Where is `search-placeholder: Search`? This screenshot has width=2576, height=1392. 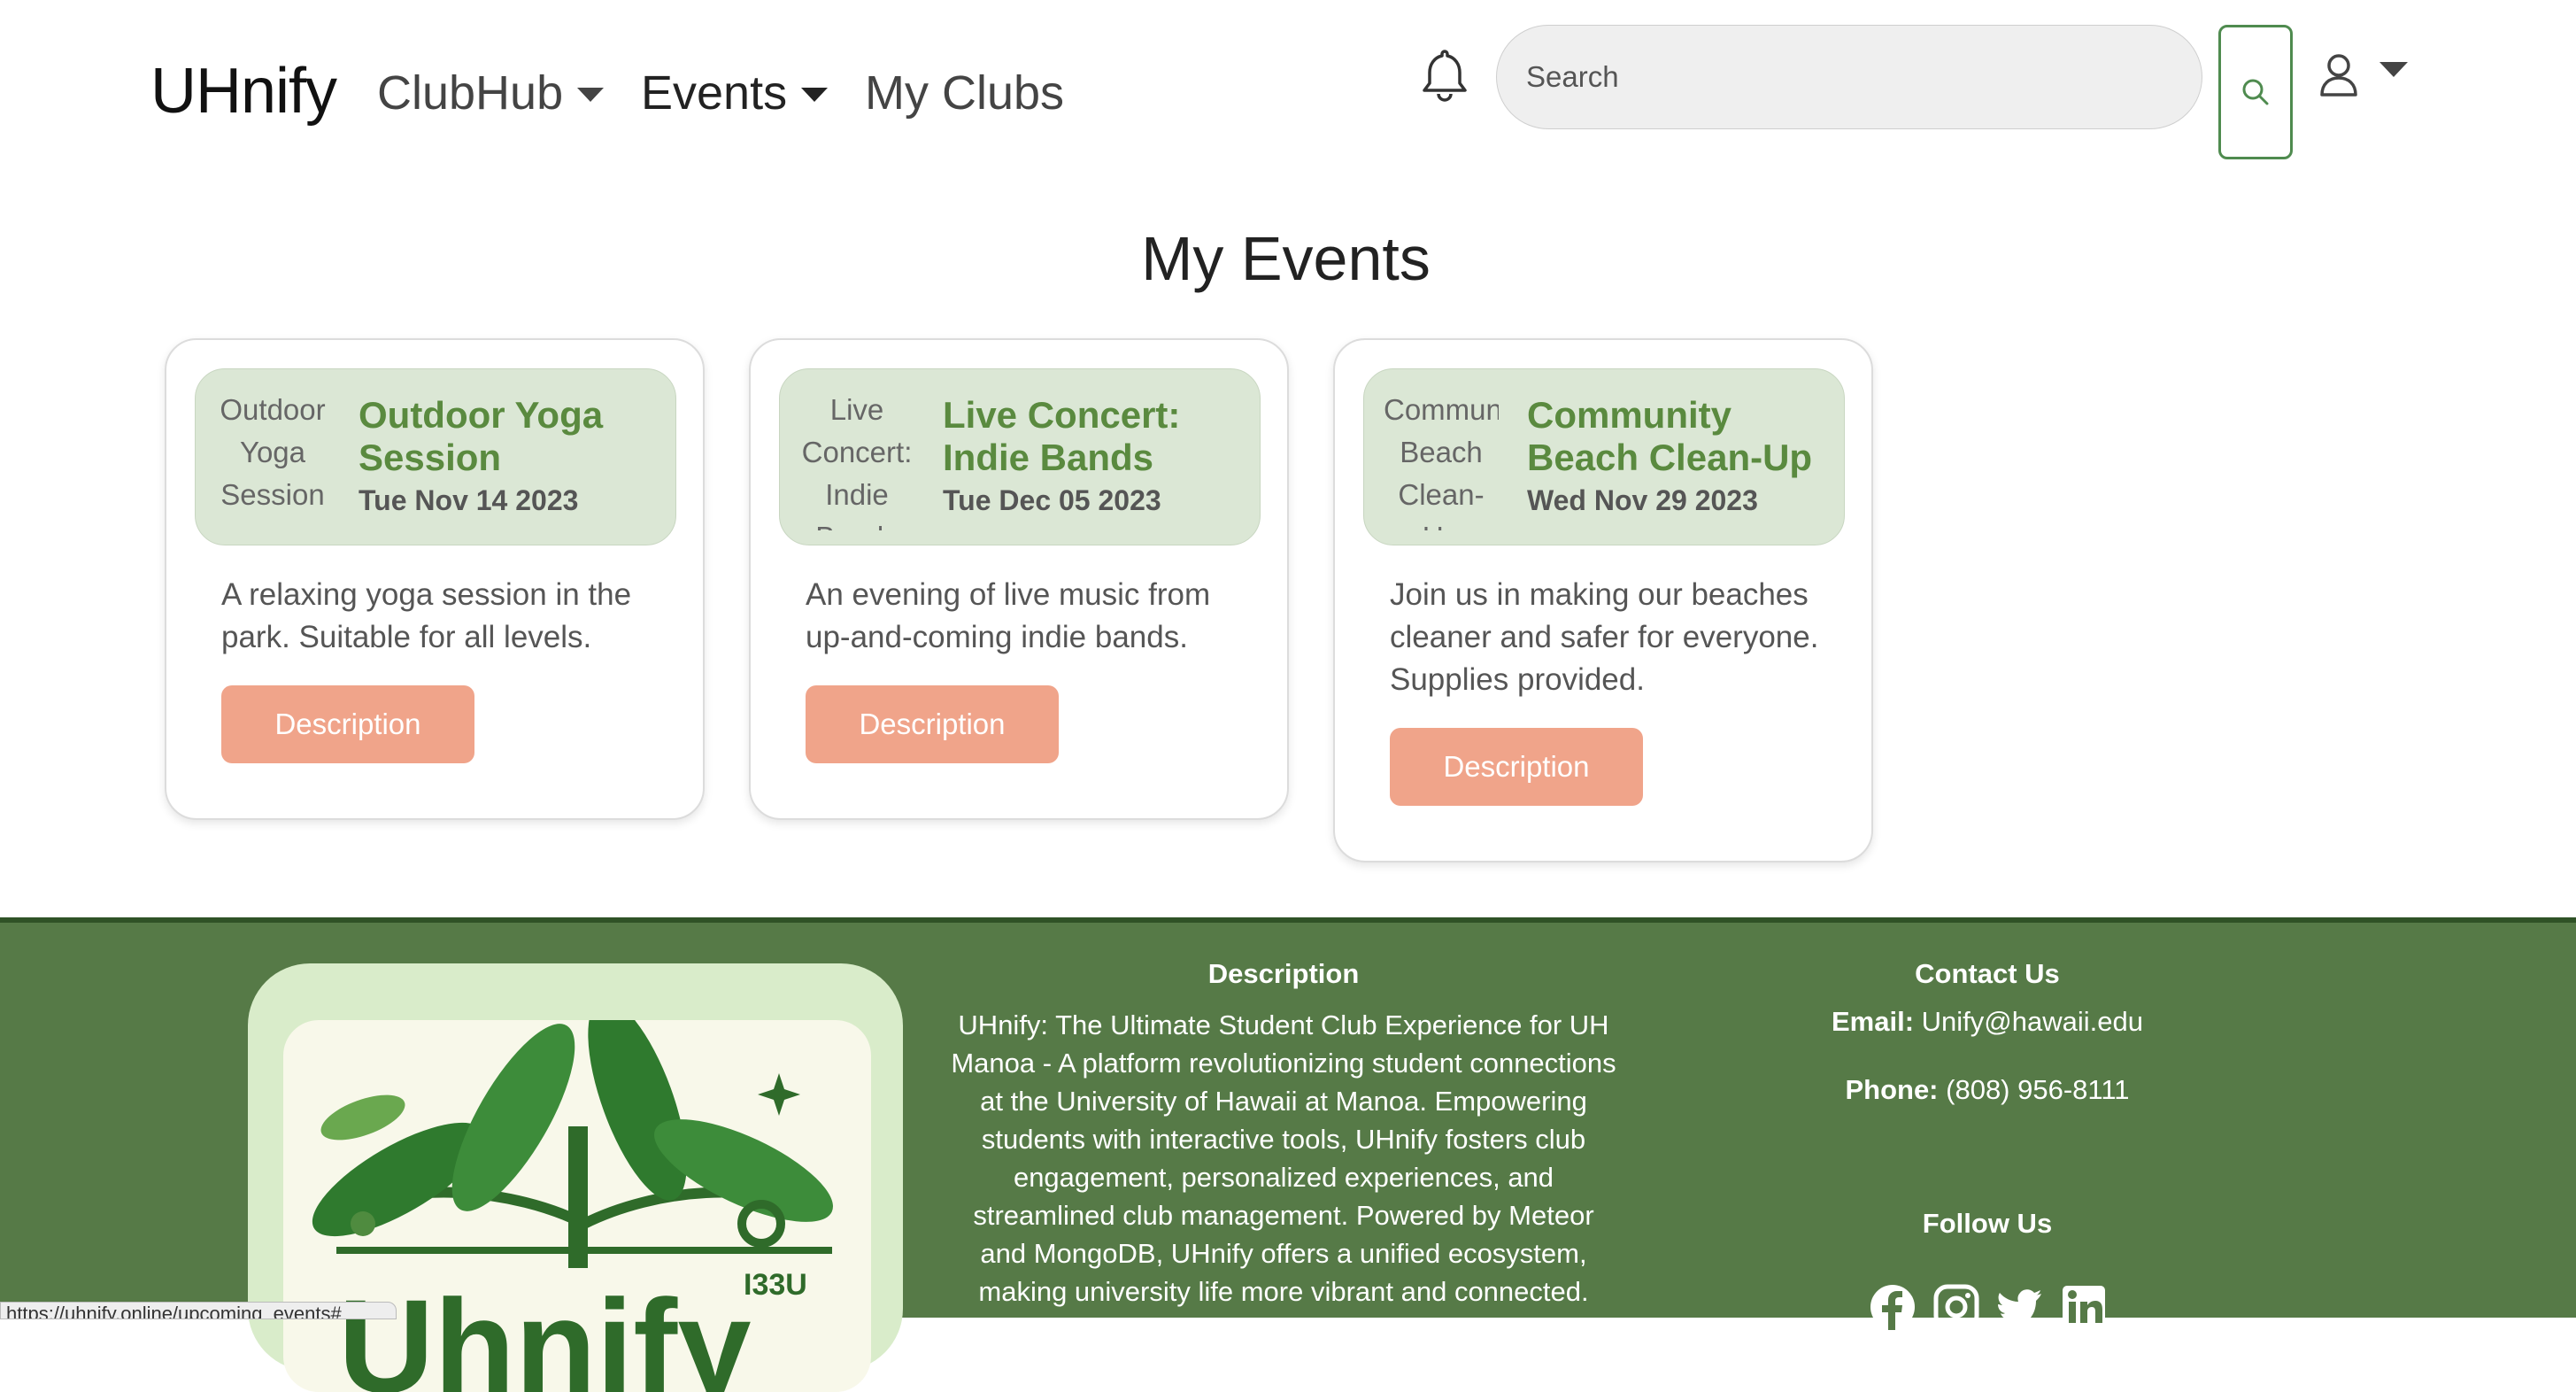
search-placeholder: Search is located at coordinates (1572, 76).